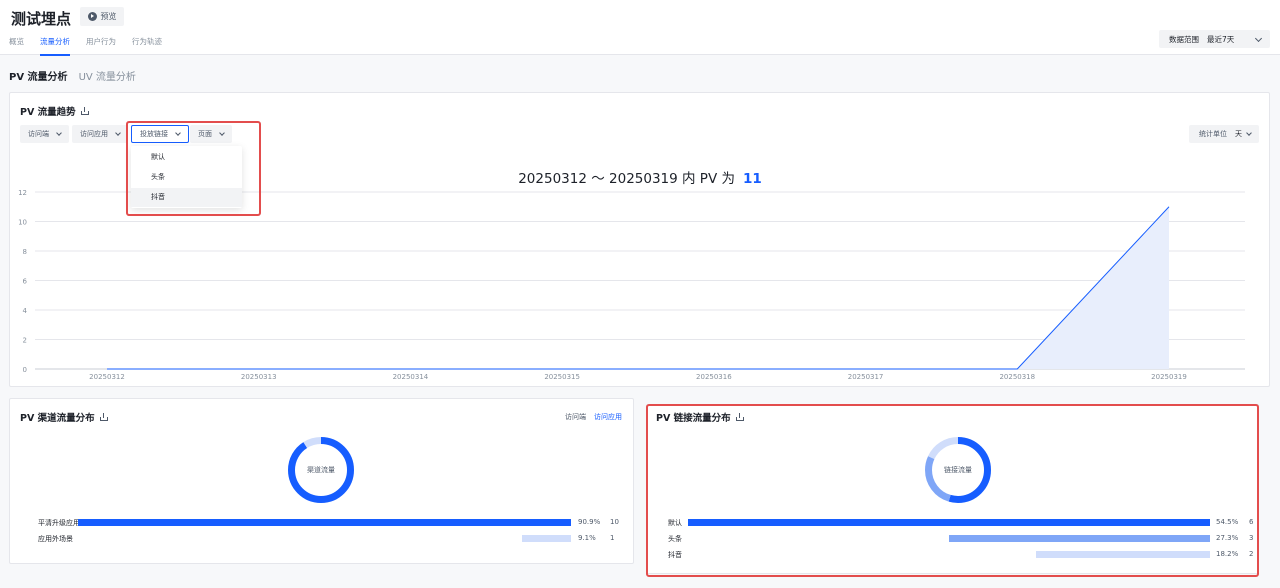 Image resolution: width=1280 pixels, height=588 pixels. I want to click on link-row-label: 抖音, so click(675, 555).